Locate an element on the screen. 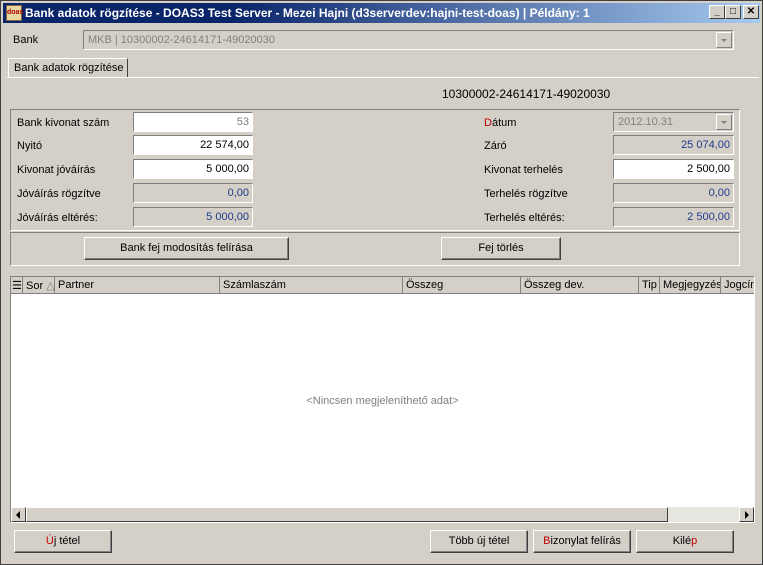  datum-label: Dátum is located at coordinates (500, 123).